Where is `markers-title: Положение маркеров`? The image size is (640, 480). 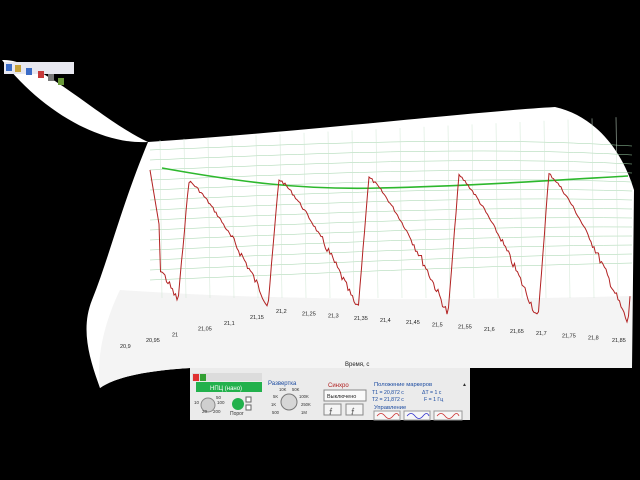
markers-title: Положение маркеров is located at coordinates (403, 385).